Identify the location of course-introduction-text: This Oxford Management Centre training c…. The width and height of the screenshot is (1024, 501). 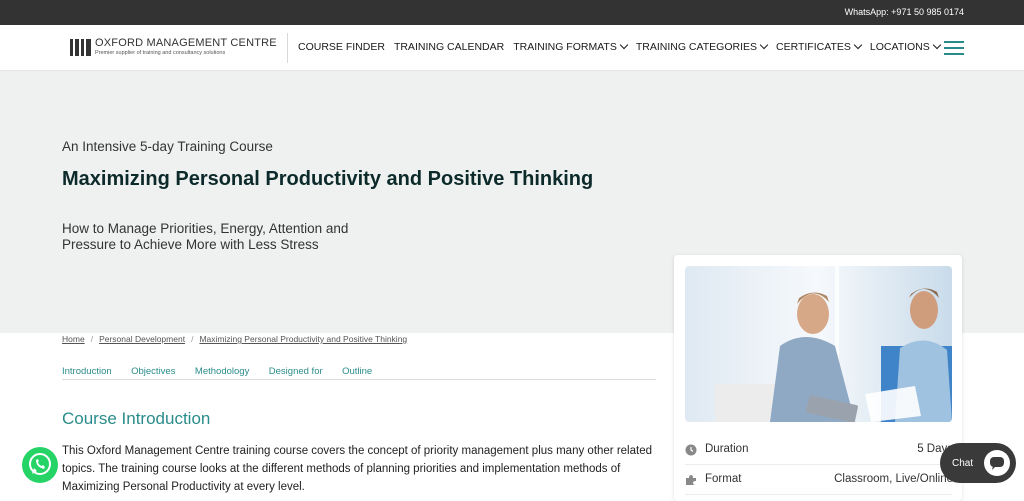
(357, 469).